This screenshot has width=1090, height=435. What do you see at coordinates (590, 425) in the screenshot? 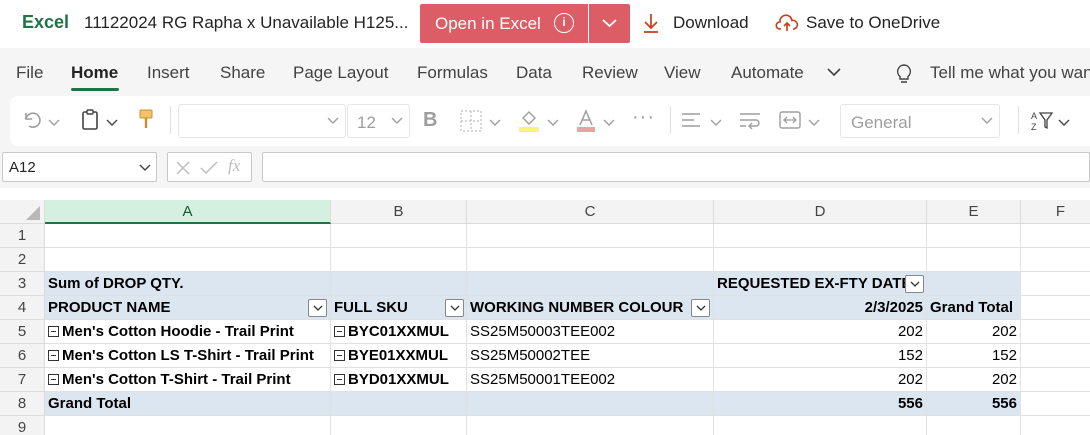
I see `cell-c9` at bounding box center [590, 425].